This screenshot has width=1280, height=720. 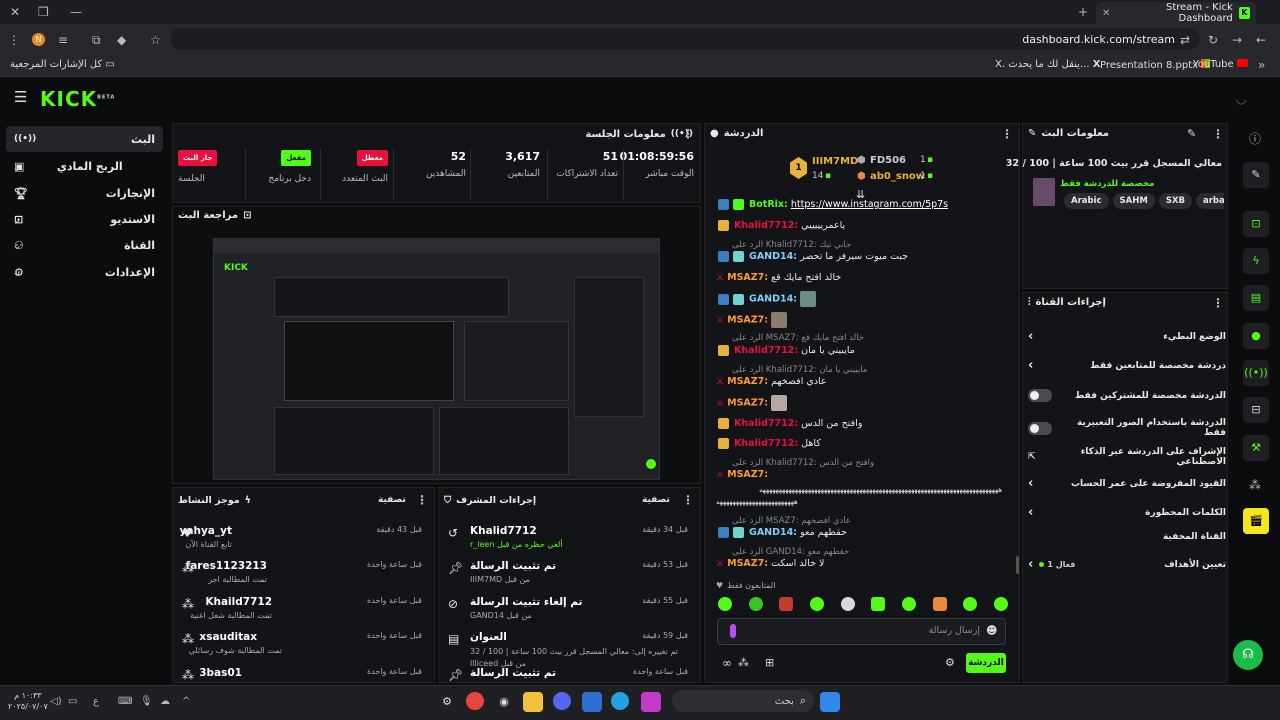 I want to click on taskbar-obs-icon: ◉, so click(x=504, y=702).